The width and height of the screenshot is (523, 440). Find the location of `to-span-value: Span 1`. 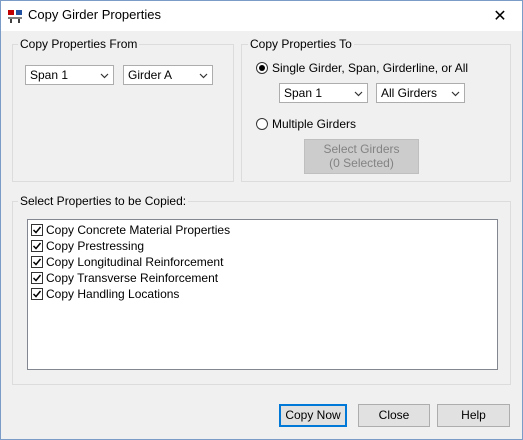

to-span-value: Span 1 is located at coordinates (303, 93).